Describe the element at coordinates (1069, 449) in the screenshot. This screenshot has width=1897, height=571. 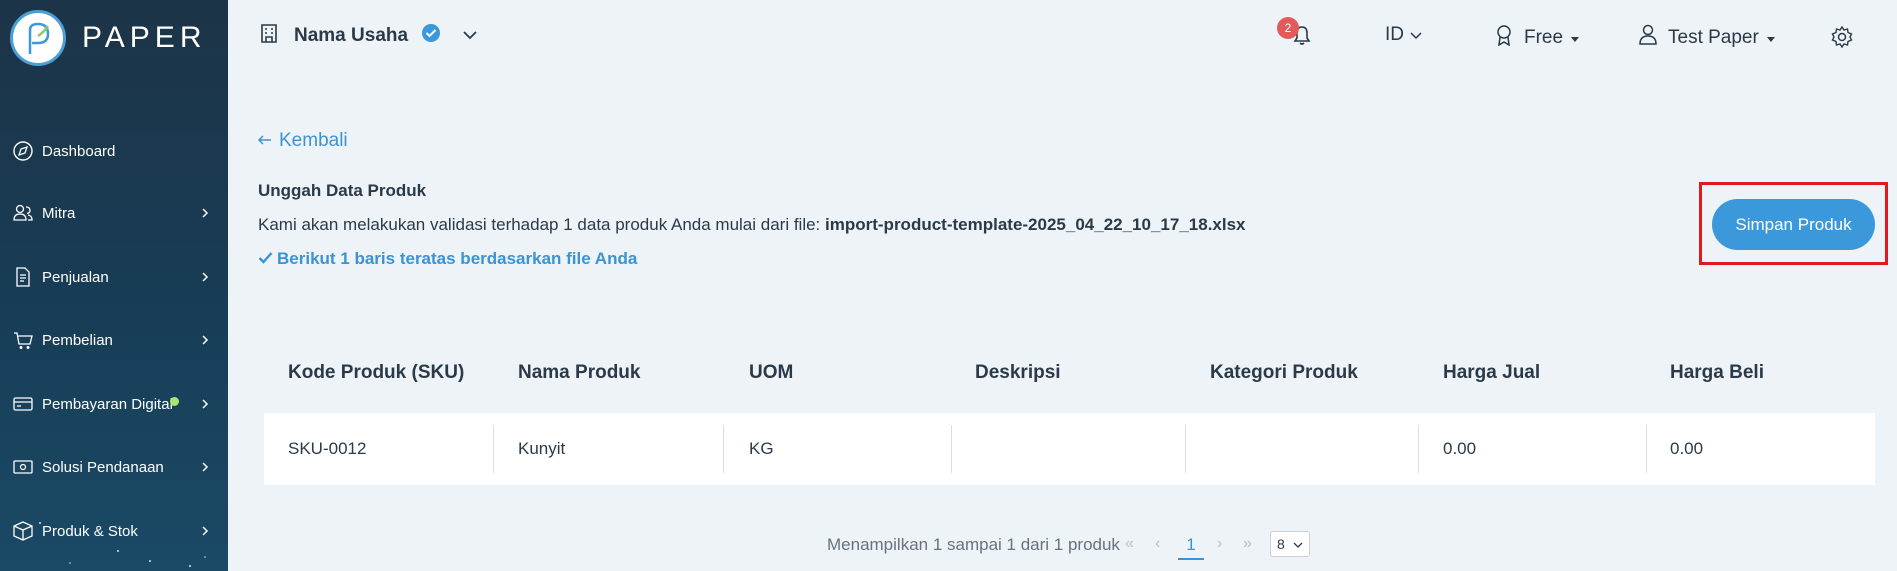
I see `table-row` at that location.